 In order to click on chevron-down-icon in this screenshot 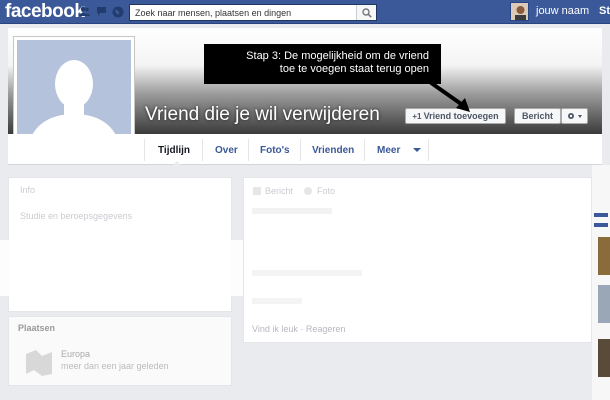, I will do `click(417, 150)`.